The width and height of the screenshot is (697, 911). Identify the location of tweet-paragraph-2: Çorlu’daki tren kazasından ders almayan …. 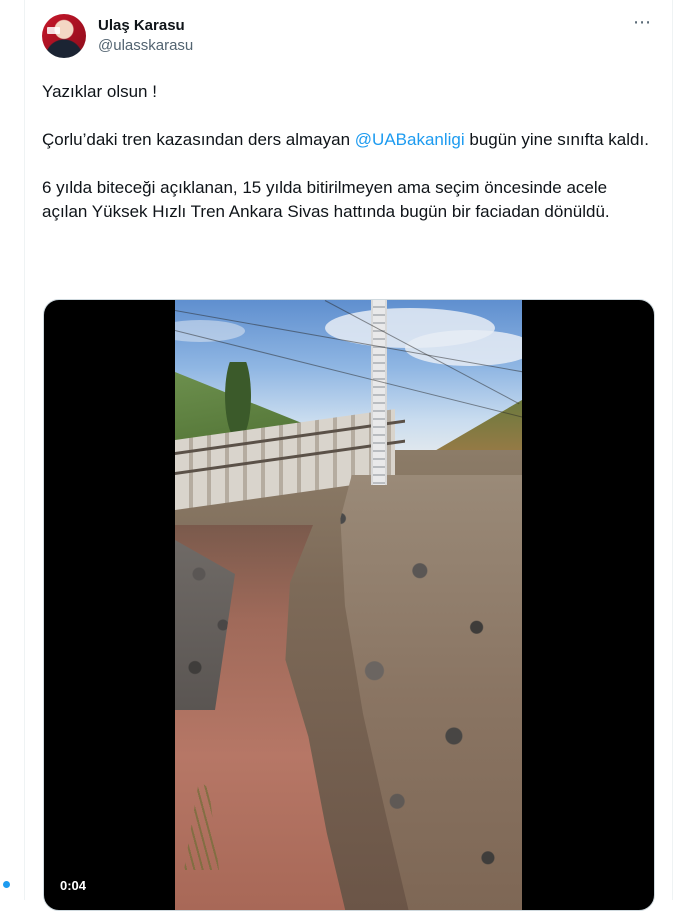
(347, 140).